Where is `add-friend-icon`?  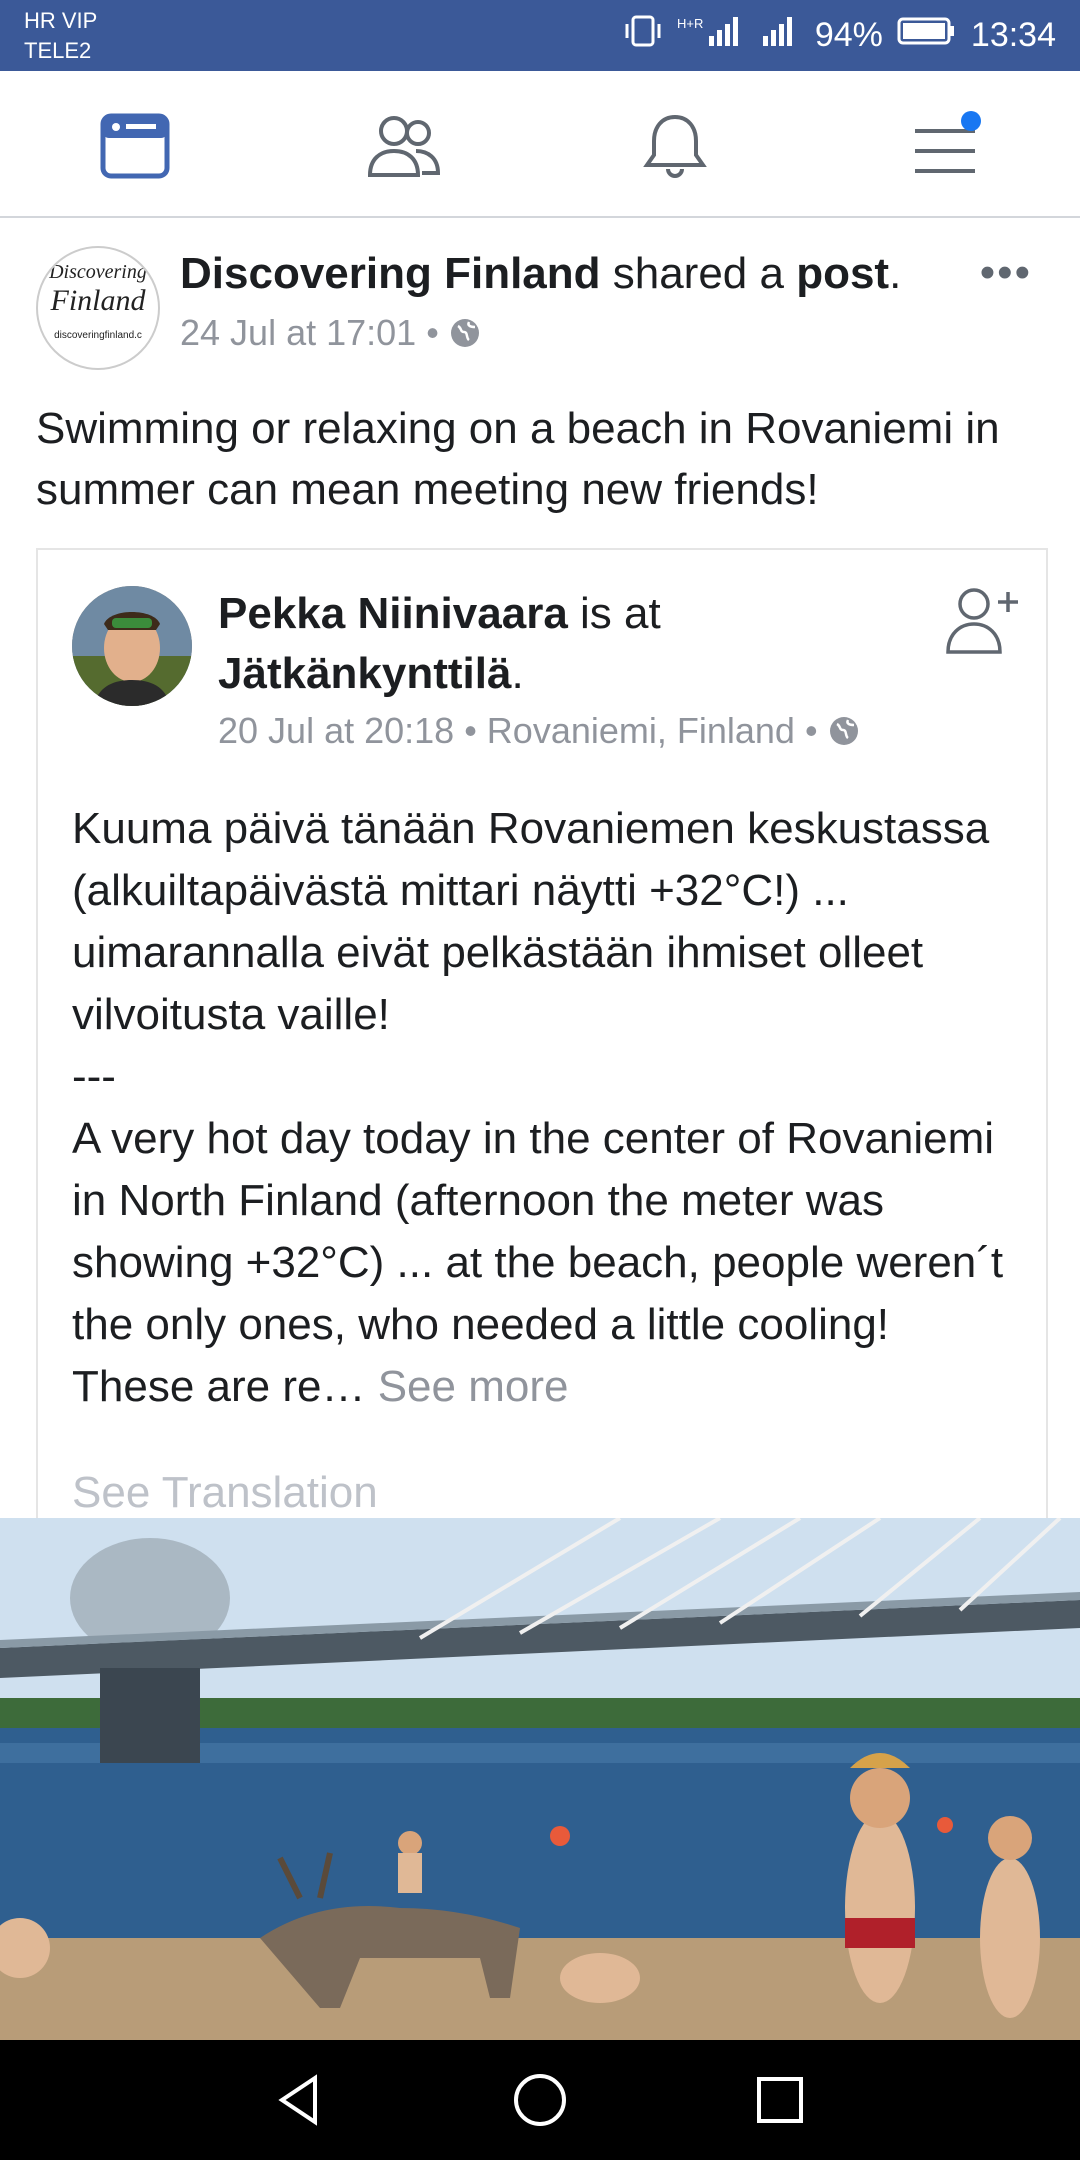 add-friend-icon is located at coordinates (982, 621).